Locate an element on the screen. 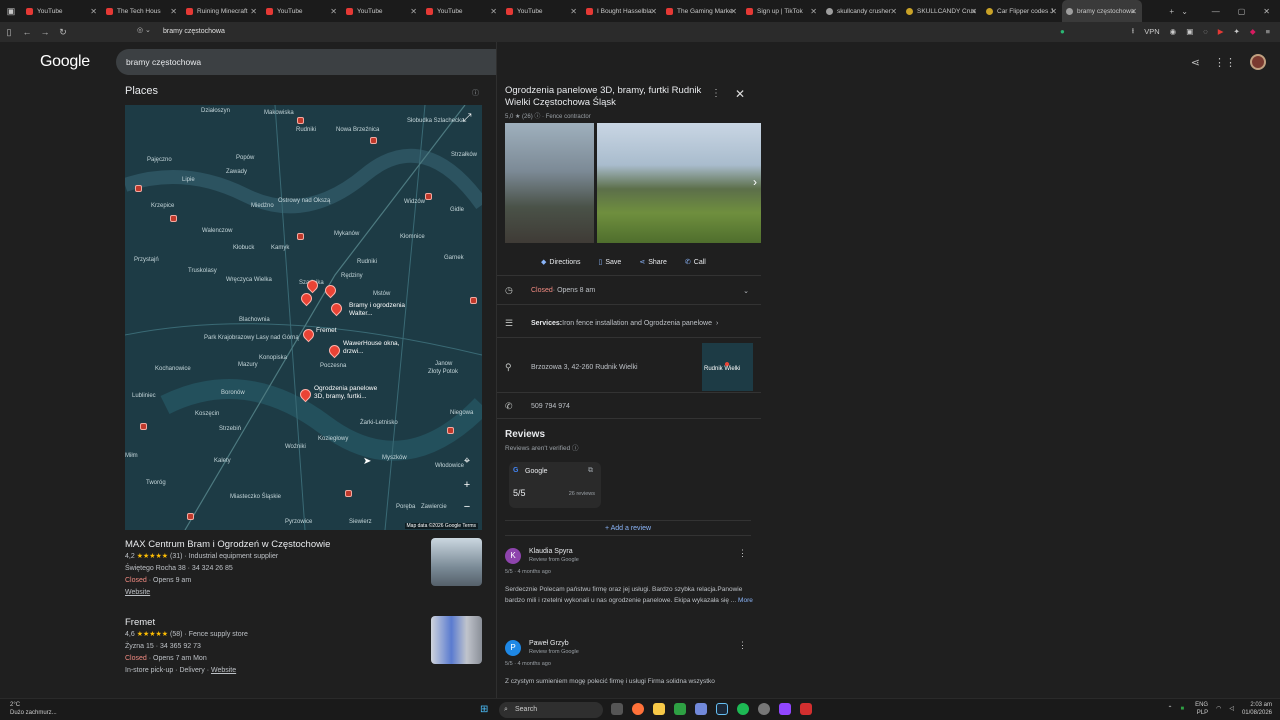  close-icon: ✕ is located at coordinates (740, 94).